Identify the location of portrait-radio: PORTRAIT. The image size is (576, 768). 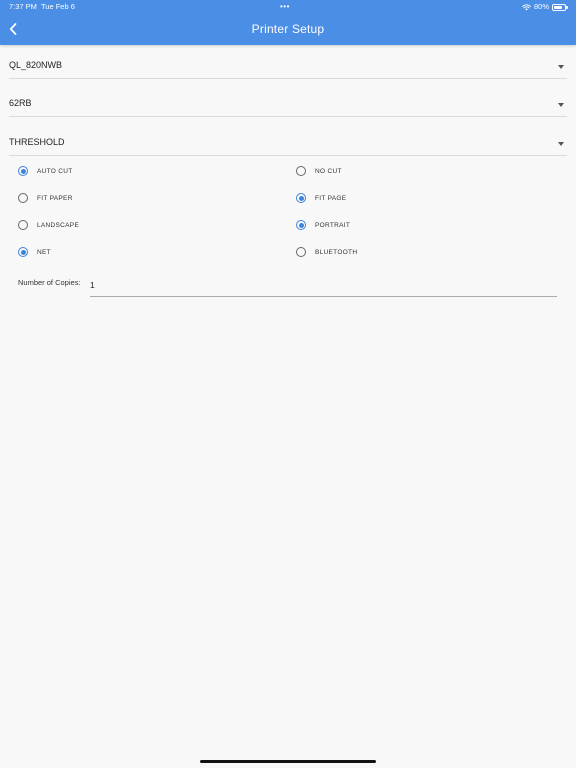
(323, 225).